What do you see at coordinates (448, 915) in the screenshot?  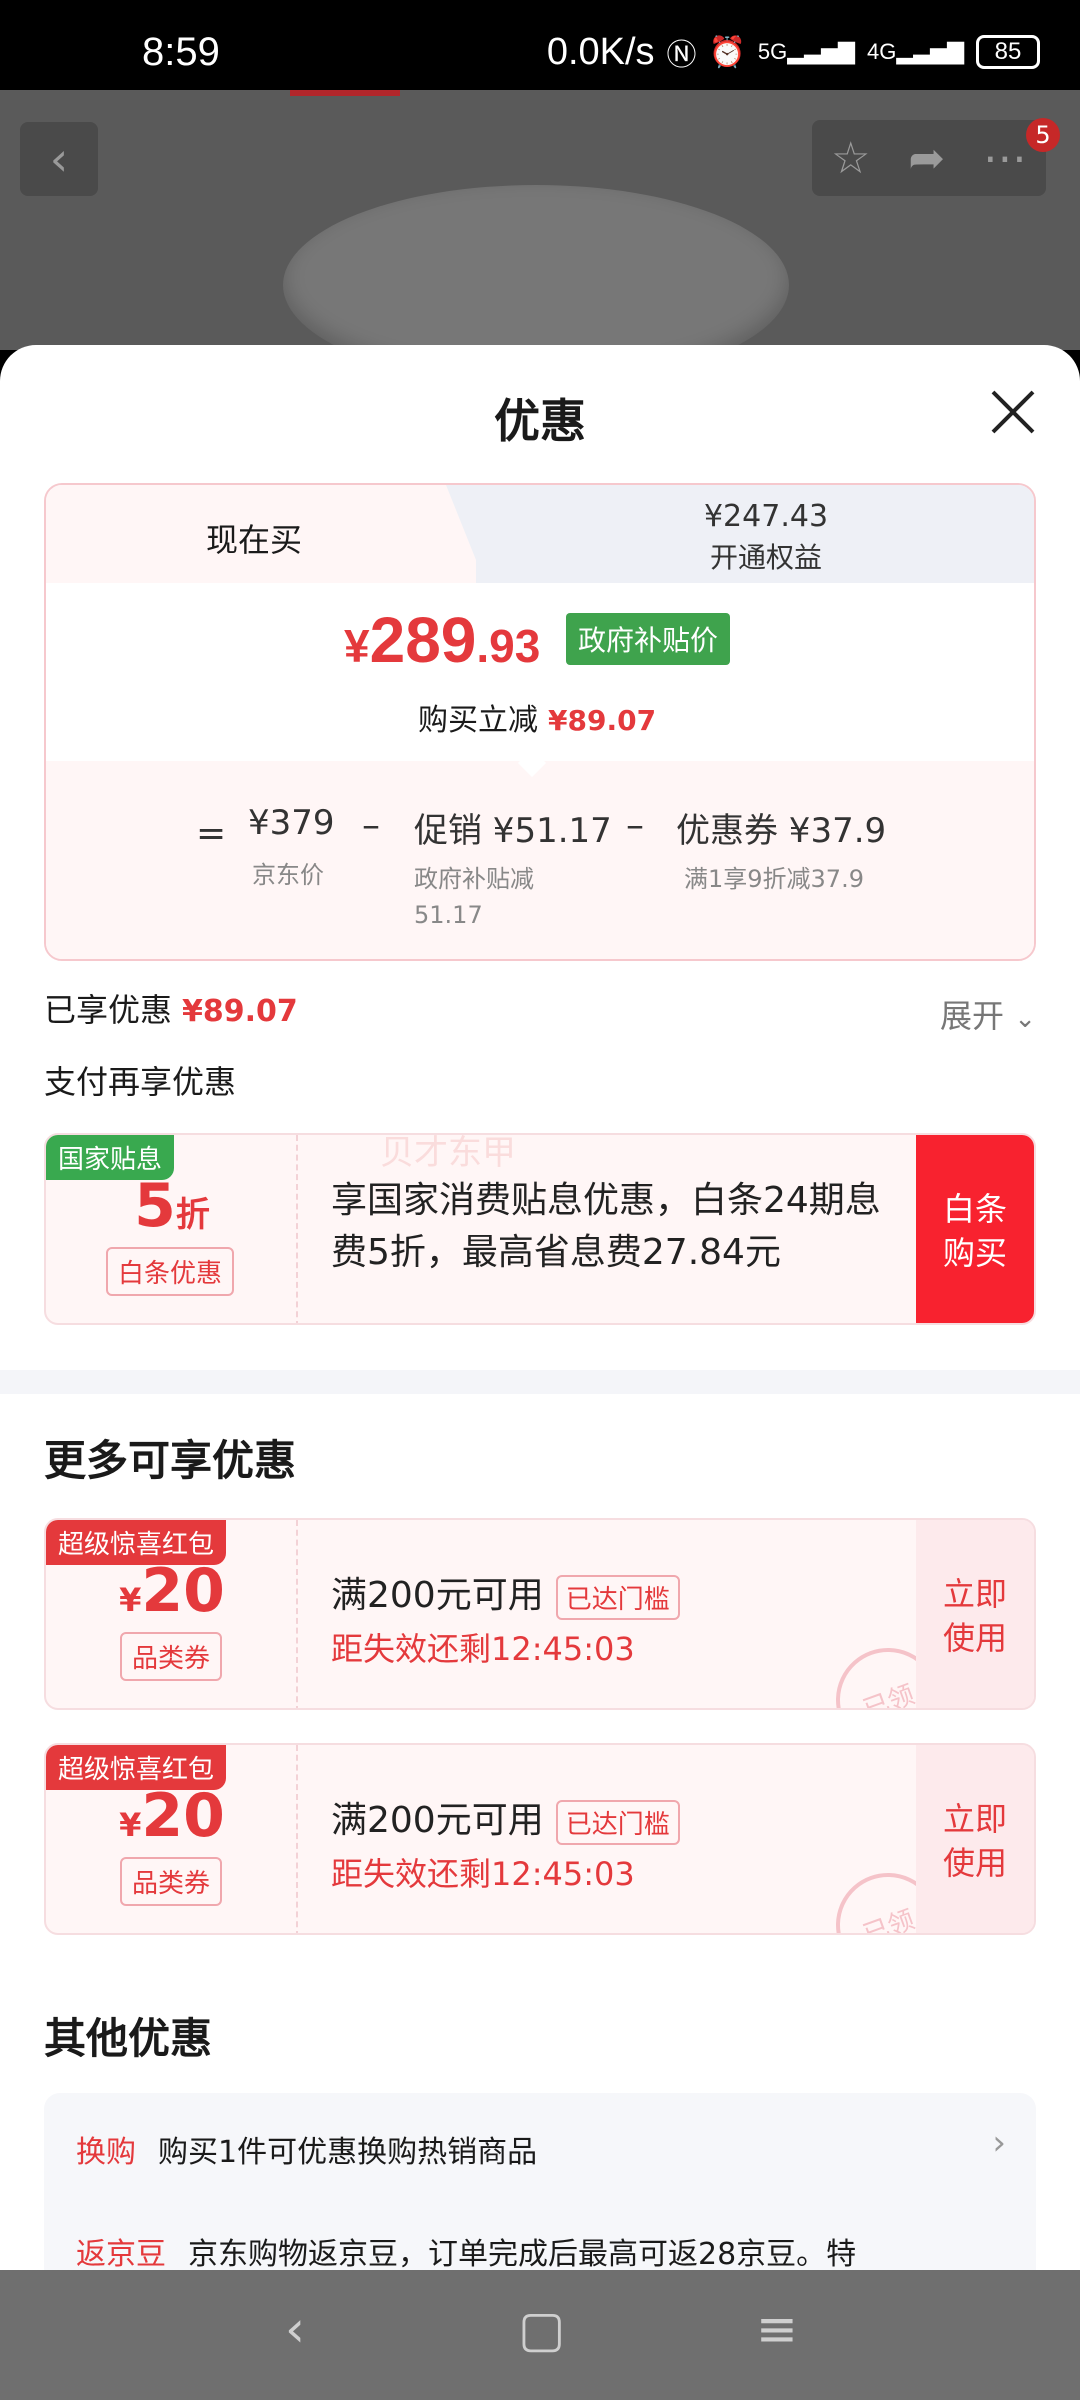 I see `promo-sub-line2: 51.17` at bounding box center [448, 915].